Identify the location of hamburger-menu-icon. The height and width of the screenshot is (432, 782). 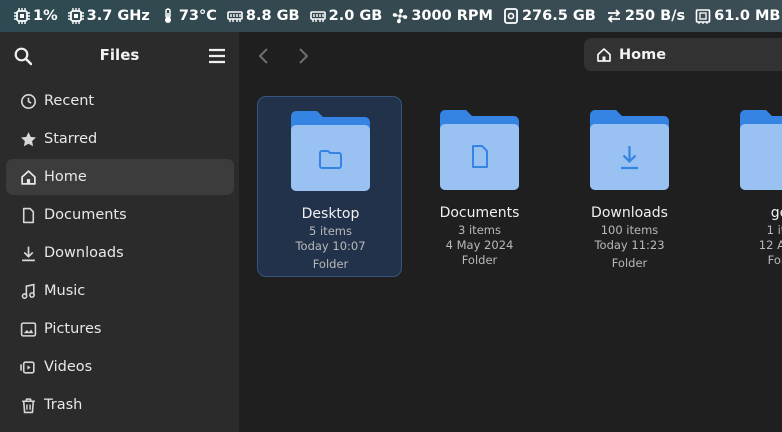
(217, 56).